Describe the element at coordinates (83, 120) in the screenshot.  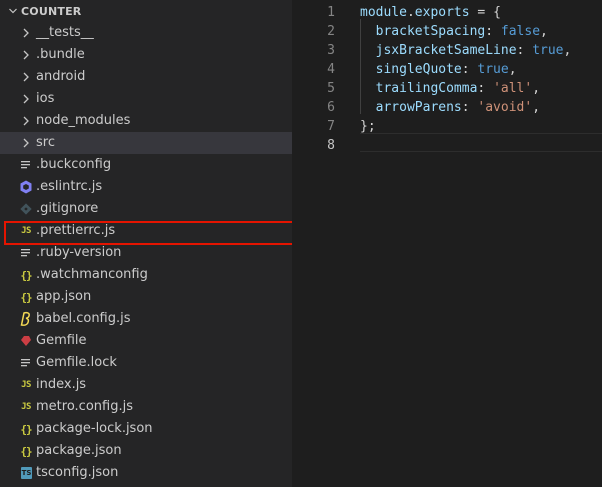
I see `folder-label: node_modules` at that location.